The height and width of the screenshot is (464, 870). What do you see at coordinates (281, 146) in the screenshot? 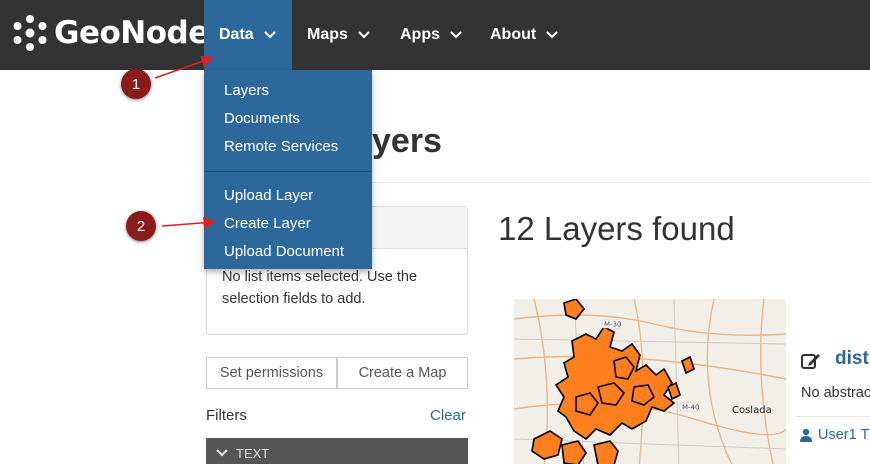
I see `menu-item-remote-services: Remote Services` at bounding box center [281, 146].